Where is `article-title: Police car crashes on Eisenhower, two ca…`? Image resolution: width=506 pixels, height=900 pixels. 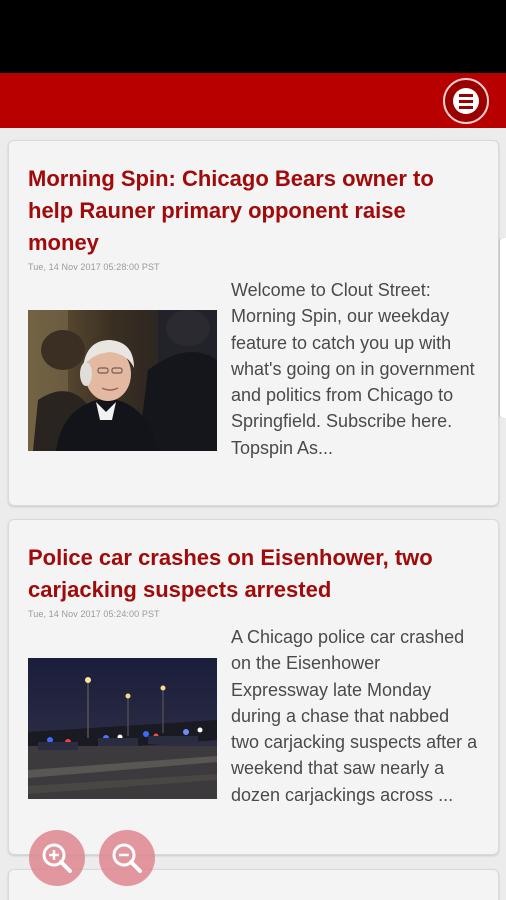
article-title: Police car crashes on Eisenhower, two ca… is located at coordinates (250, 574).